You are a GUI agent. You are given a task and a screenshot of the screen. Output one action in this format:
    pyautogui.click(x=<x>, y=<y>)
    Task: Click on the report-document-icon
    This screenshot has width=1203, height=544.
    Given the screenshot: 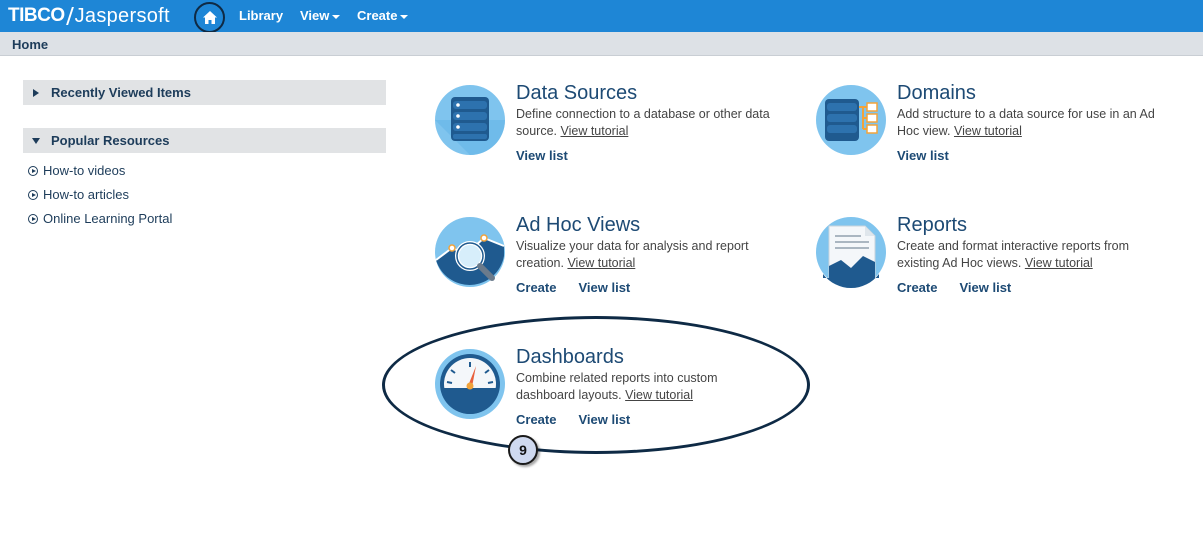 What is the action you would take?
    pyautogui.click(x=851, y=252)
    